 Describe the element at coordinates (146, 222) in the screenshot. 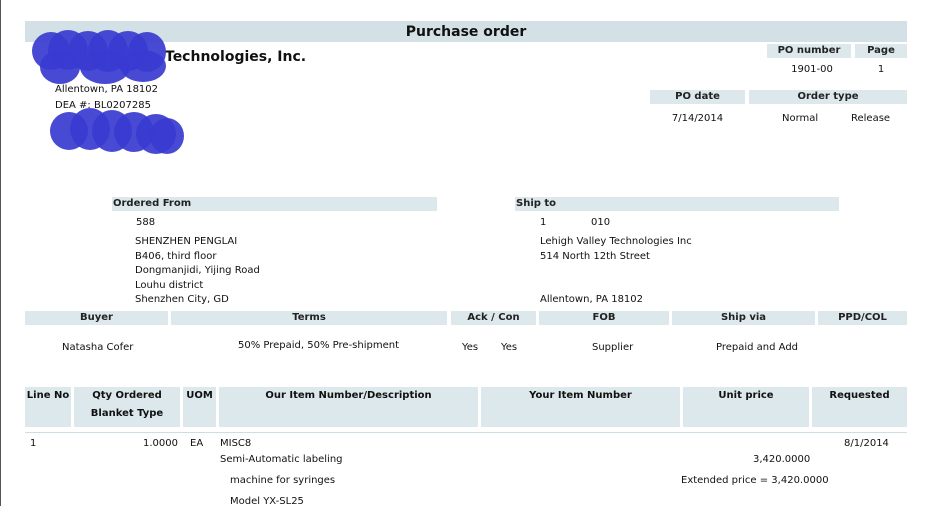

I see `ordered-from-code: 588` at that location.